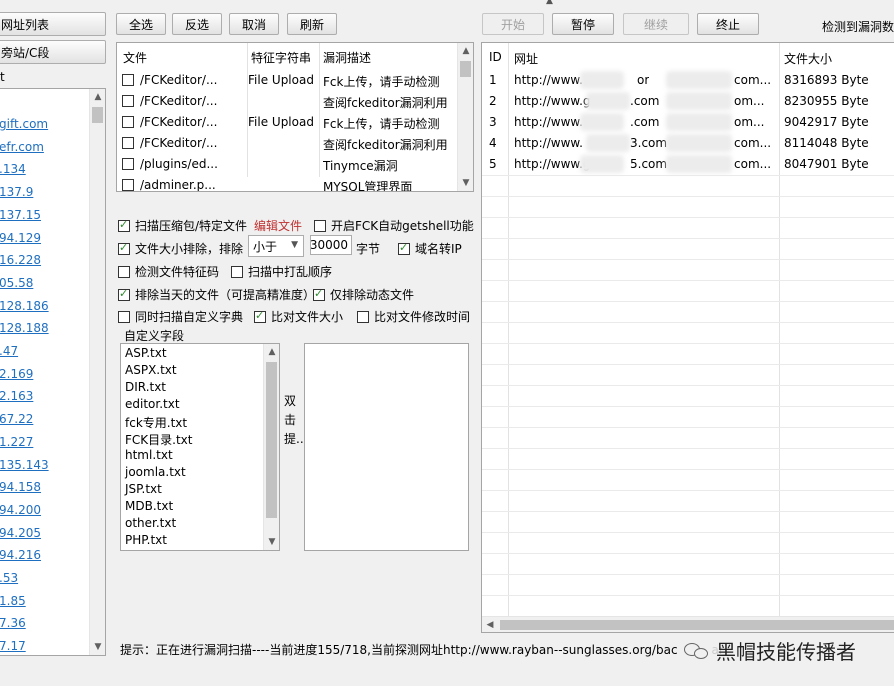 This screenshot has height=686, width=894. Describe the element at coordinates (363, 316) in the screenshot. I see `compare-mtime-checkbox` at that location.